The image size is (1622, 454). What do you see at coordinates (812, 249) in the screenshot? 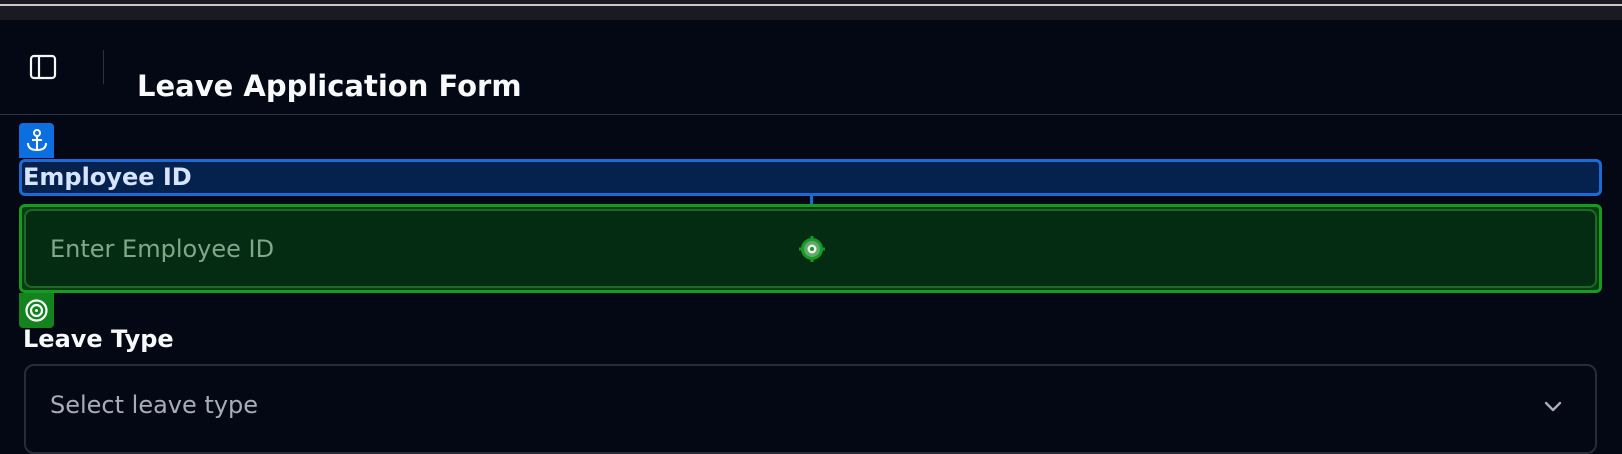
I see `crosshair-icon` at bounding box center [812, 249].